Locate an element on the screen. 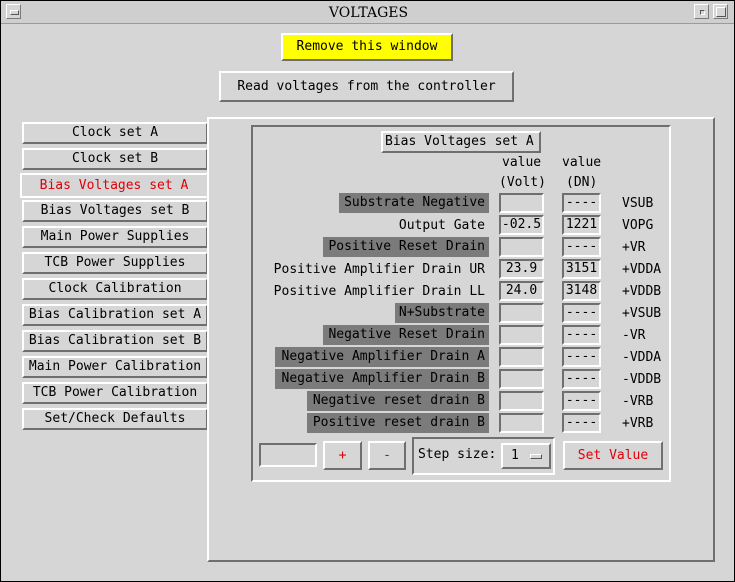 The image size is (735, 582). dn-field-vopg: 1221 is located at coordinates (581, 225).